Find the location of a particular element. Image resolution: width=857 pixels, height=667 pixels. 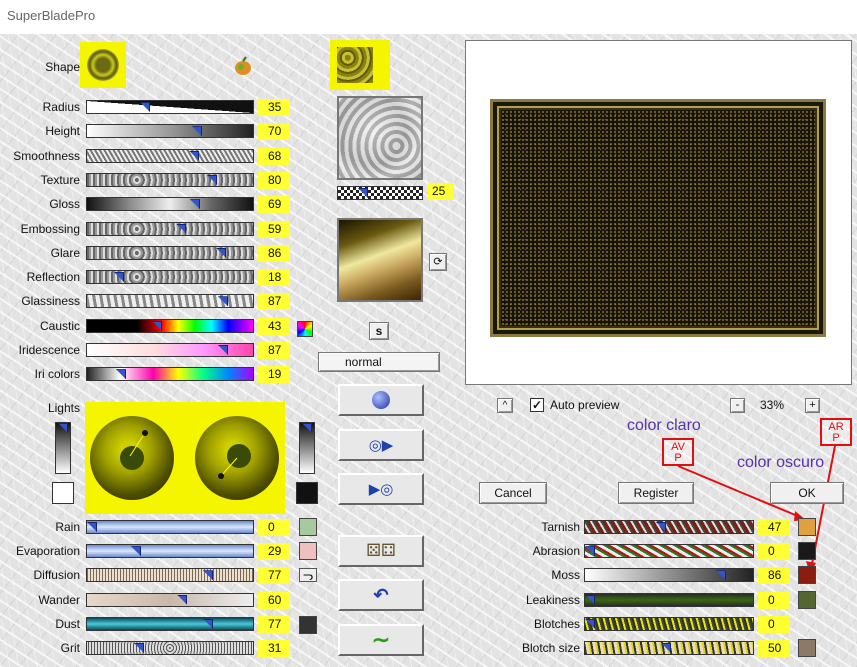

window-title: SuperBladePro is located at coordinates (428, 17).